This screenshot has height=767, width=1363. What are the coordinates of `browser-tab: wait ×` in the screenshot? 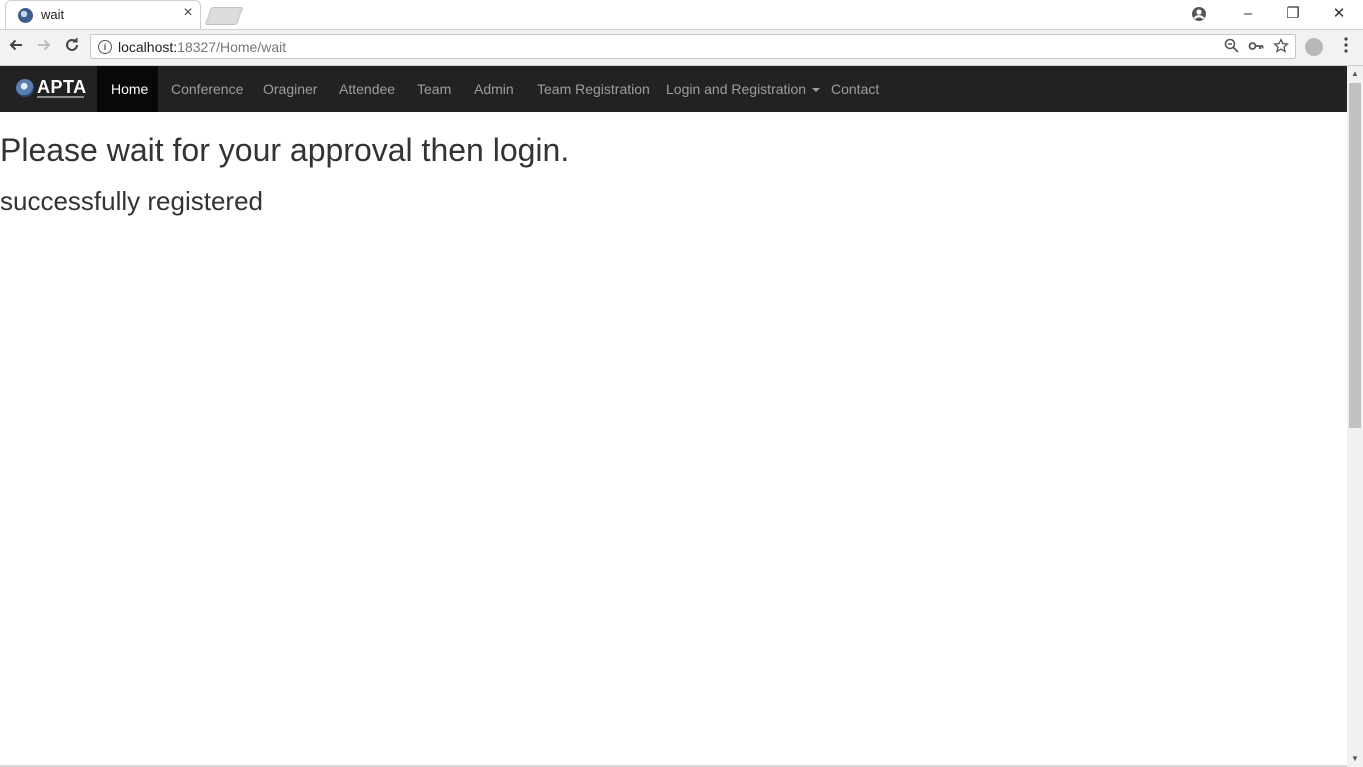 It's located at (103, 14).